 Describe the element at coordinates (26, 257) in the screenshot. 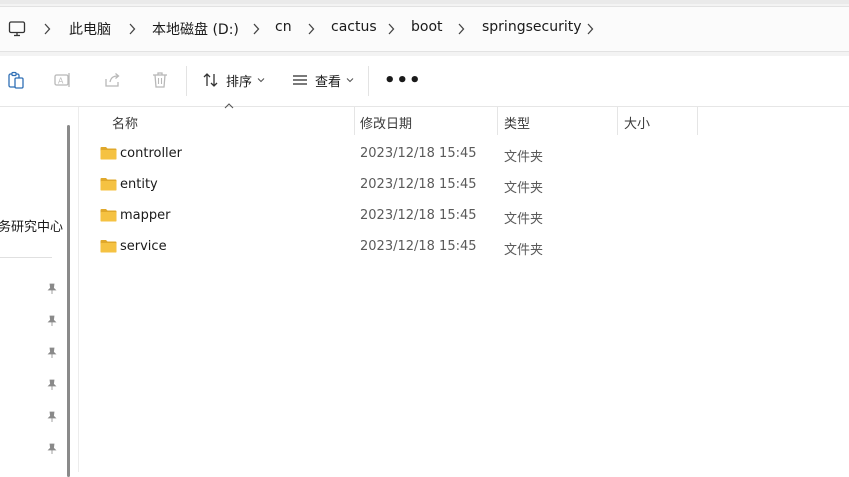

I see `nav-divider` at that location.